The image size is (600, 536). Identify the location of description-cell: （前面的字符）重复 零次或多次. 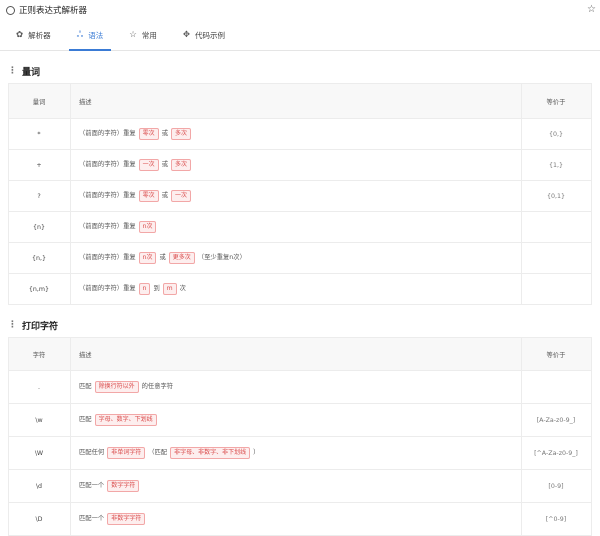
(296, 134).